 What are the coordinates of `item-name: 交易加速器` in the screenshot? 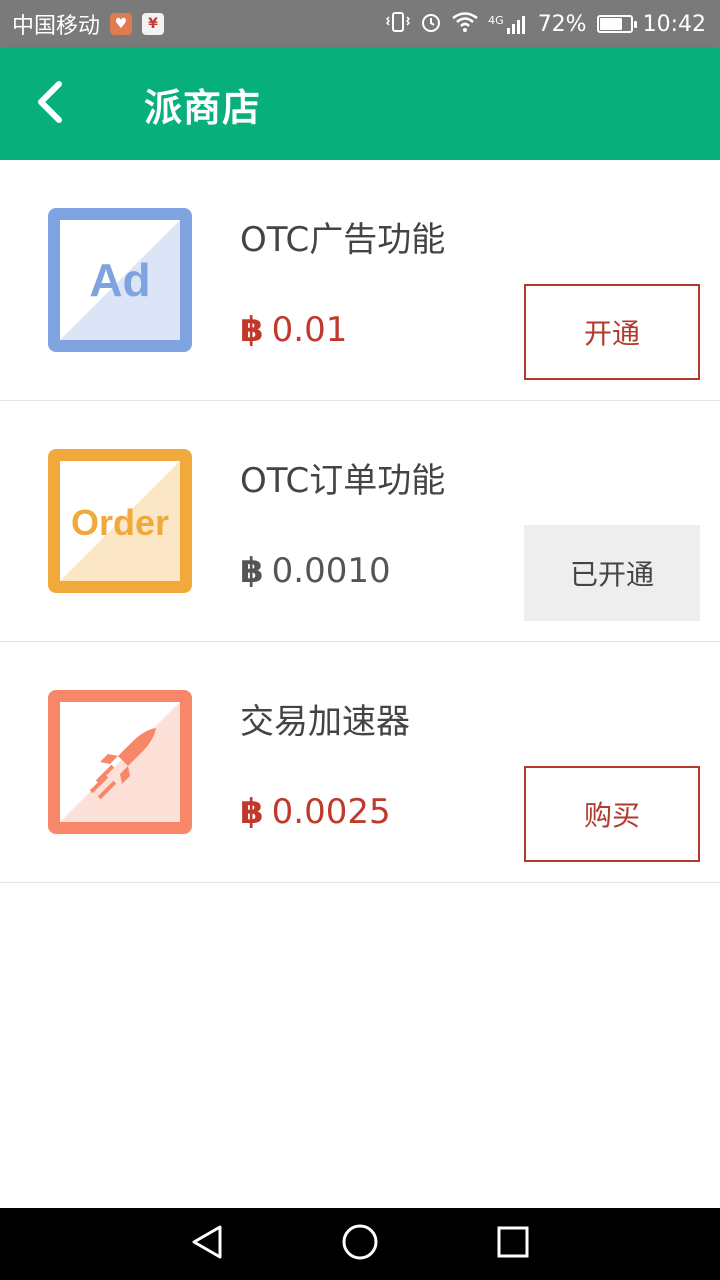 It's located at (325, 722).